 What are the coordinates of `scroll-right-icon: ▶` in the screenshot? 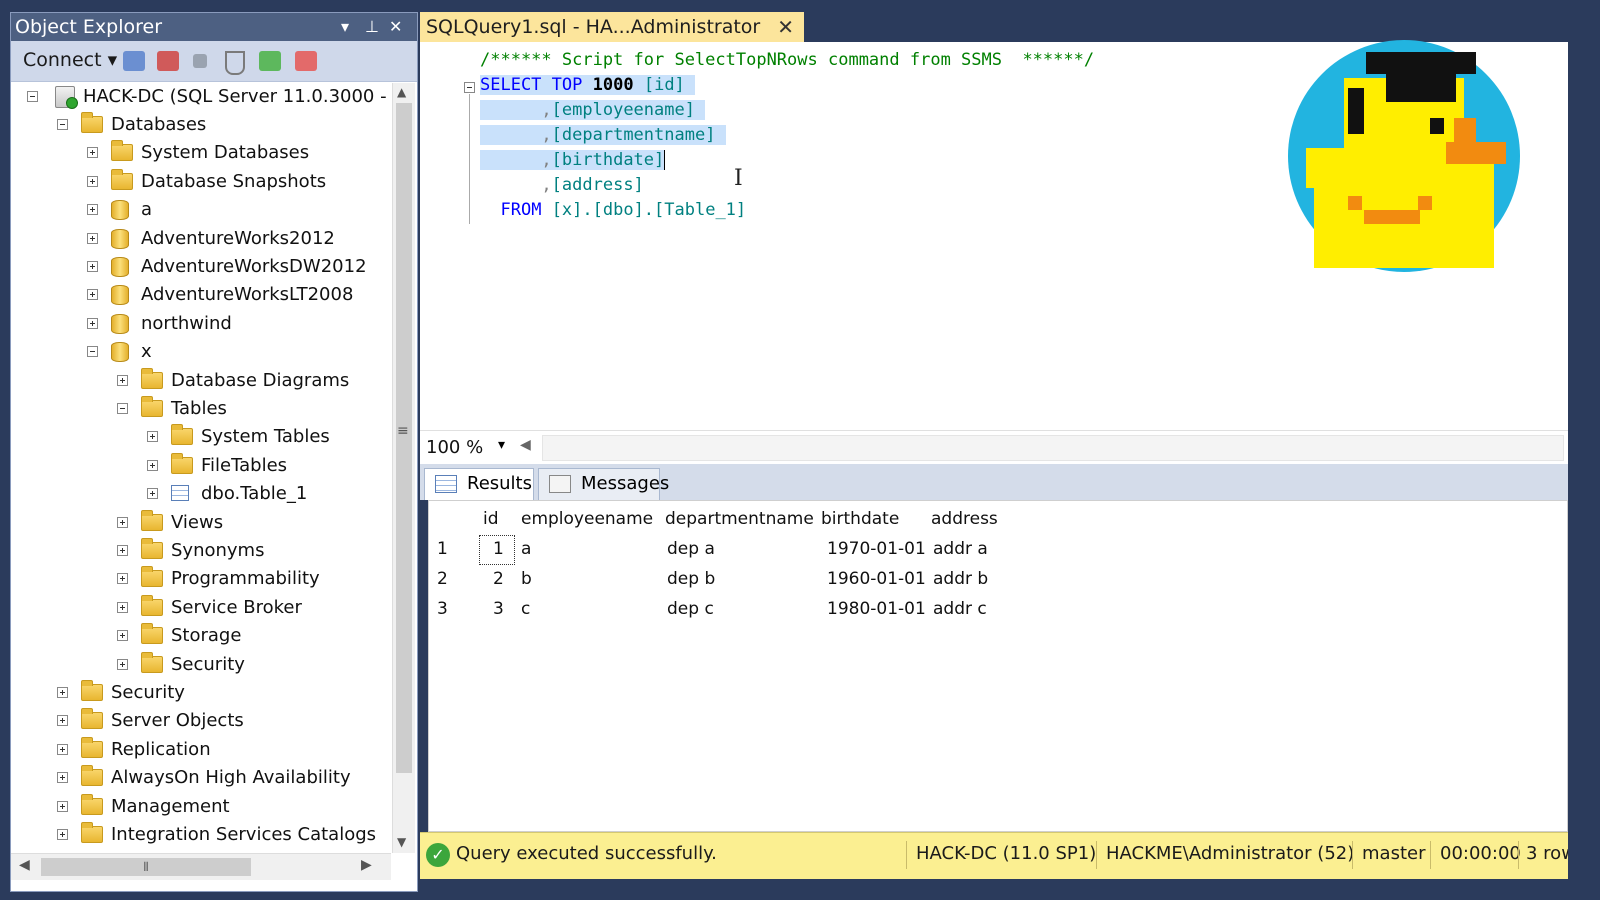 It's located at (366, 865).